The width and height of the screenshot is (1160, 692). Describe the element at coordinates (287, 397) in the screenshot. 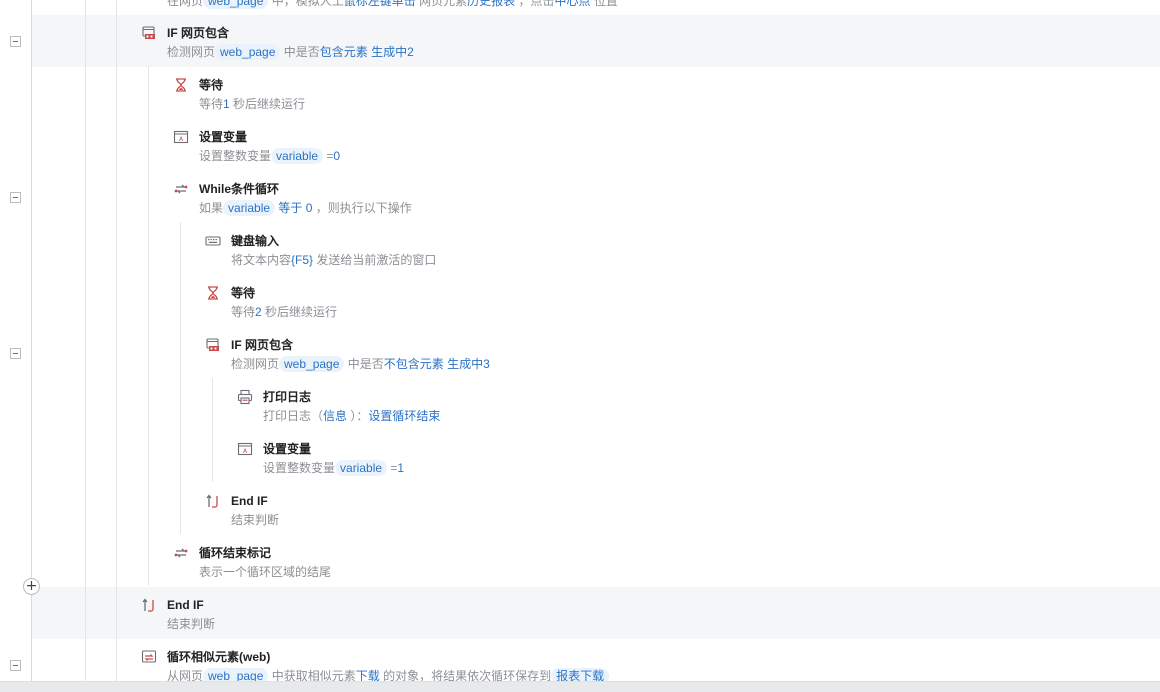

I see `step-title: 打印日志` at that location.